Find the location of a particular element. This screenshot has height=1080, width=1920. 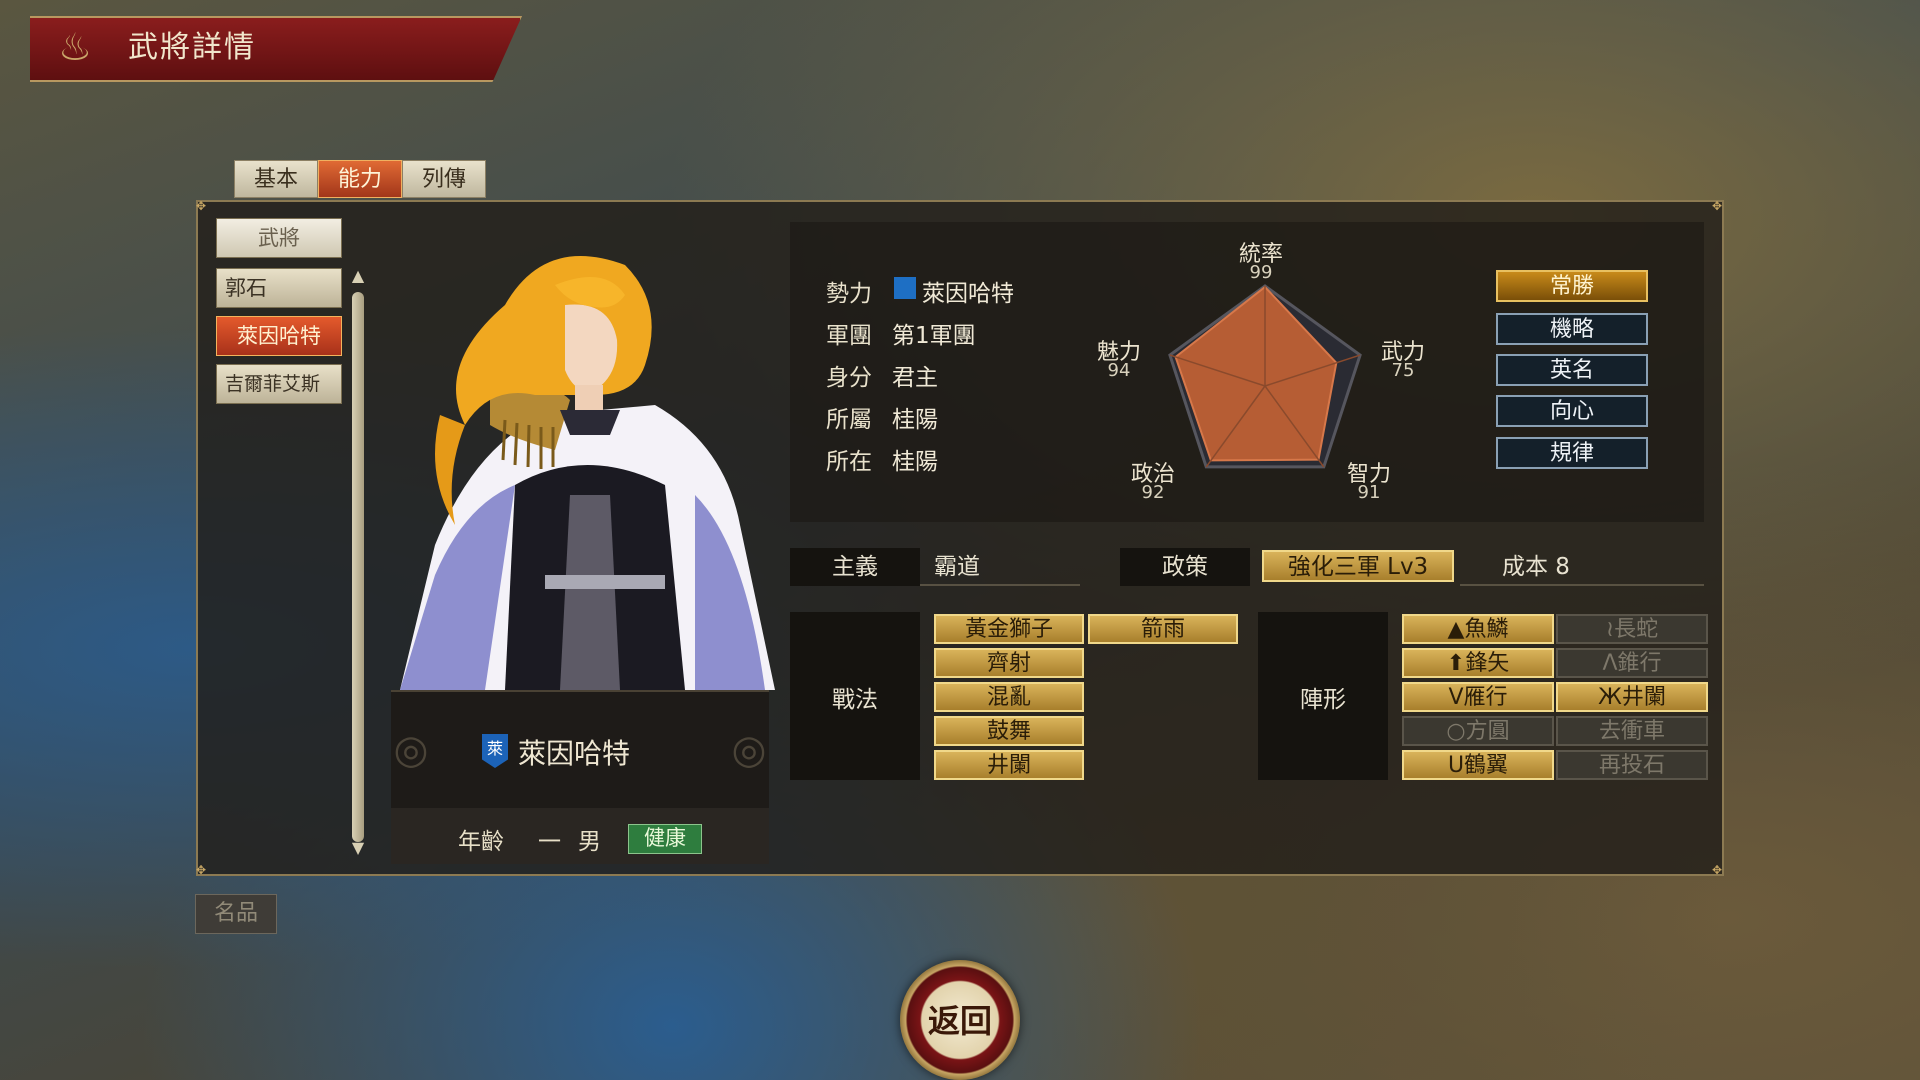

rank-value: 君主 is located at coordinates (915, 378).